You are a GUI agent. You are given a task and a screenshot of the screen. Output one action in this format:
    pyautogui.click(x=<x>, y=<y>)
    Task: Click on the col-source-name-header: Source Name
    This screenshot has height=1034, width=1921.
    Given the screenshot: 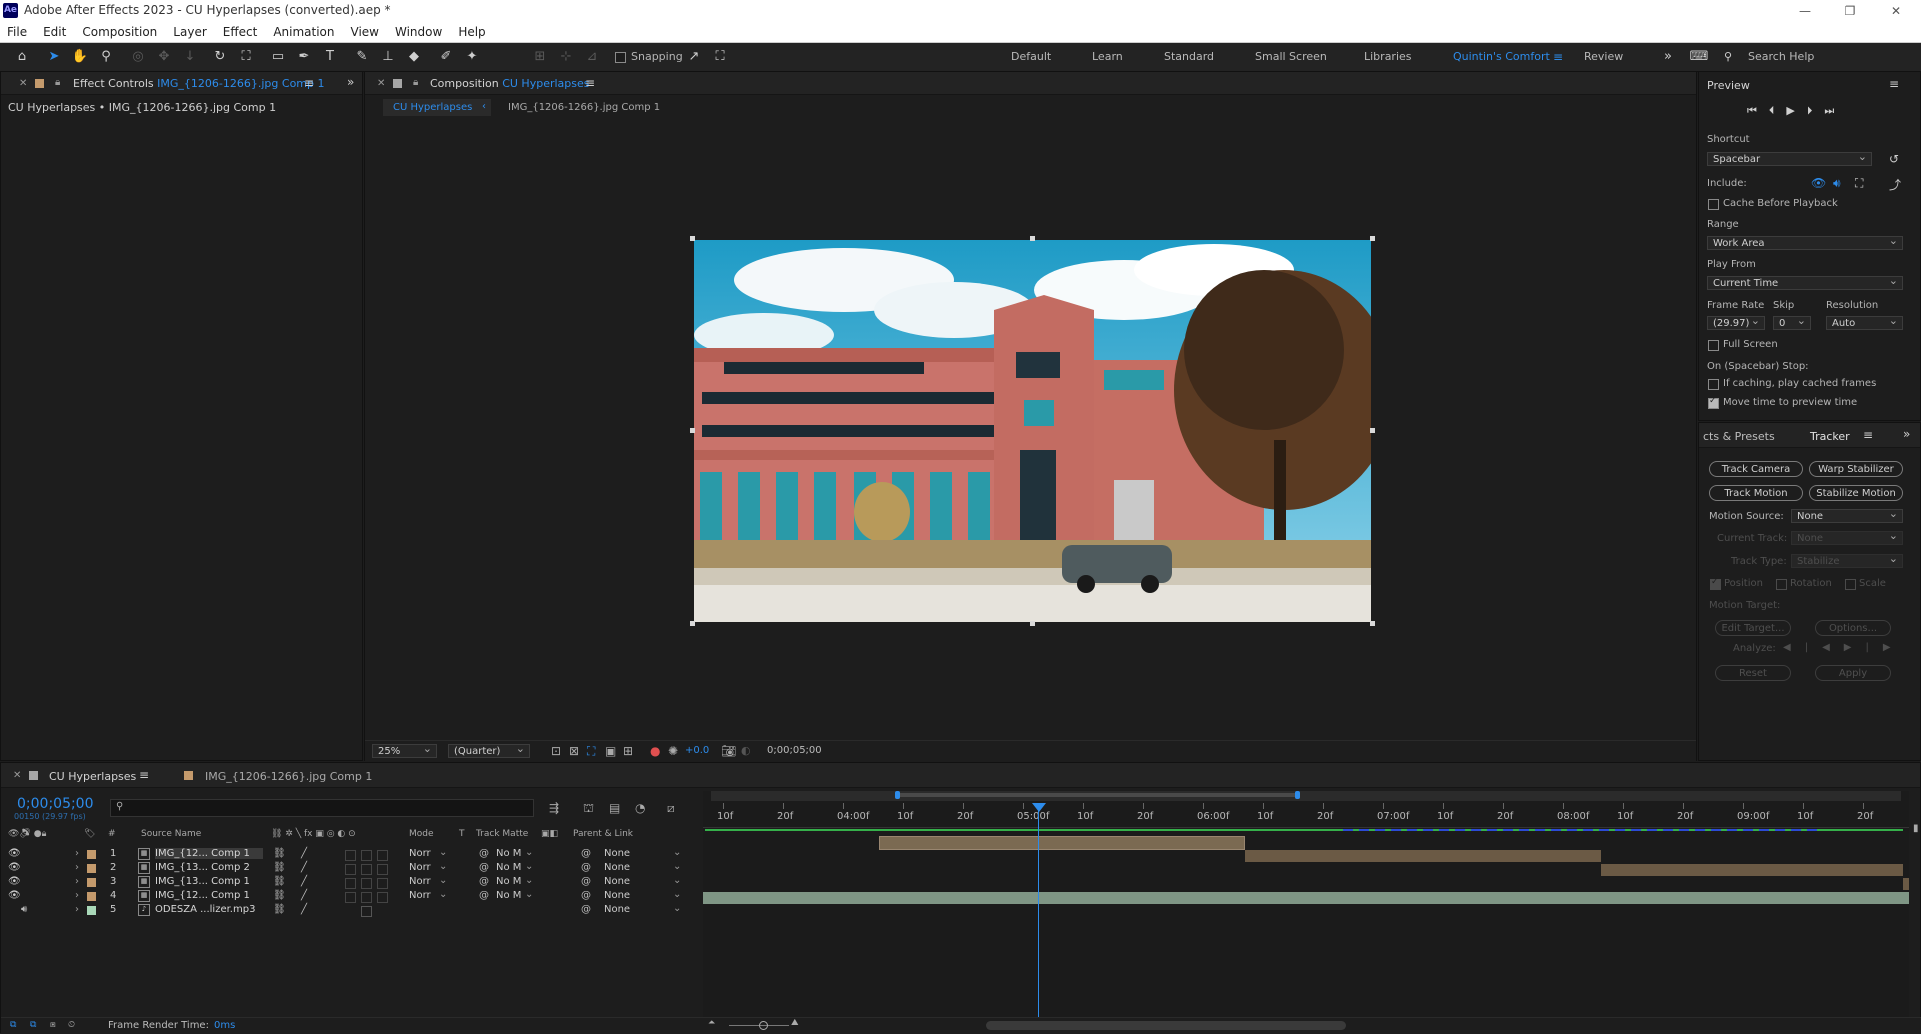 What is the action you would take?
    pyautogui.click(x=171, y=834)
    